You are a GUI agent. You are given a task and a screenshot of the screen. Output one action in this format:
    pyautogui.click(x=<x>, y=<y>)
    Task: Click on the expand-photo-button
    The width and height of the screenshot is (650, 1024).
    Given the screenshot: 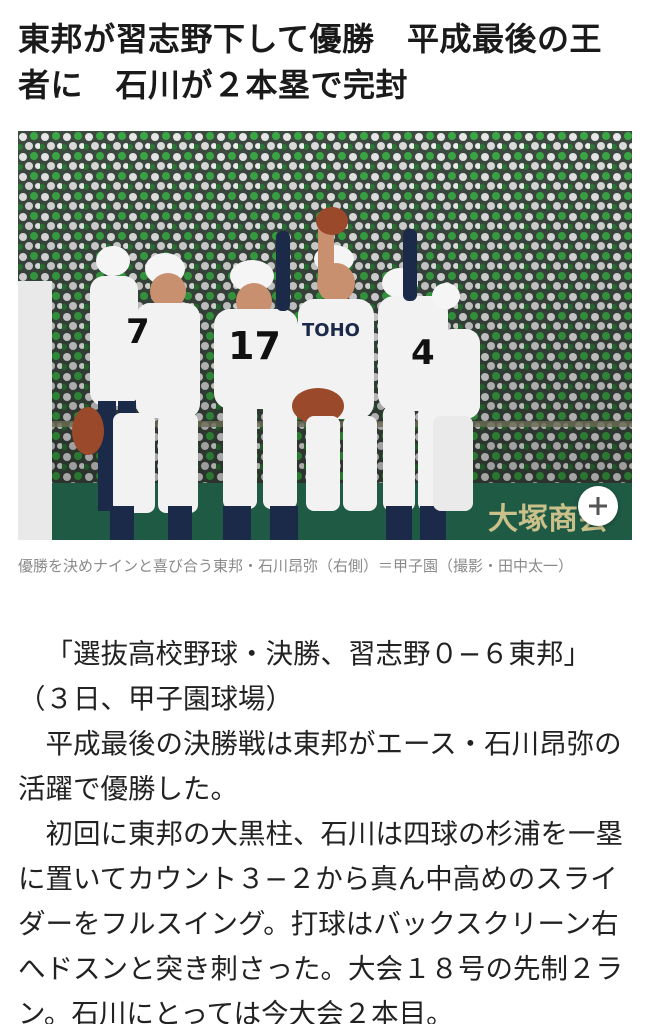 What is the action you would take?
    pyautogui.click(x=598, y=506)
    